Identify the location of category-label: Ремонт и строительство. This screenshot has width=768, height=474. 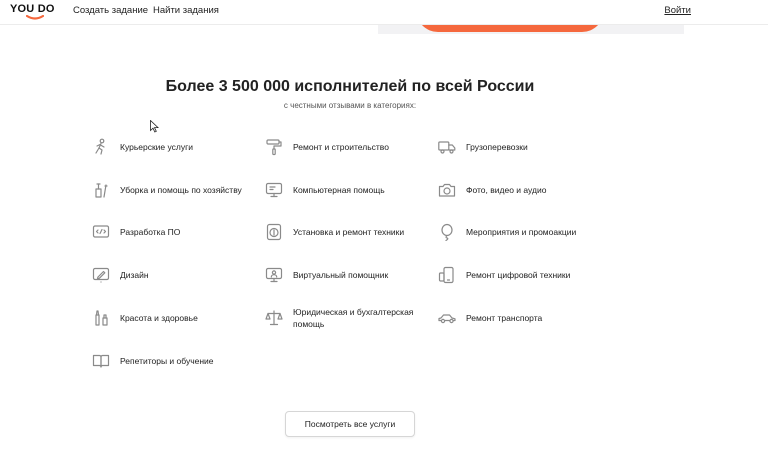
(341, 147).